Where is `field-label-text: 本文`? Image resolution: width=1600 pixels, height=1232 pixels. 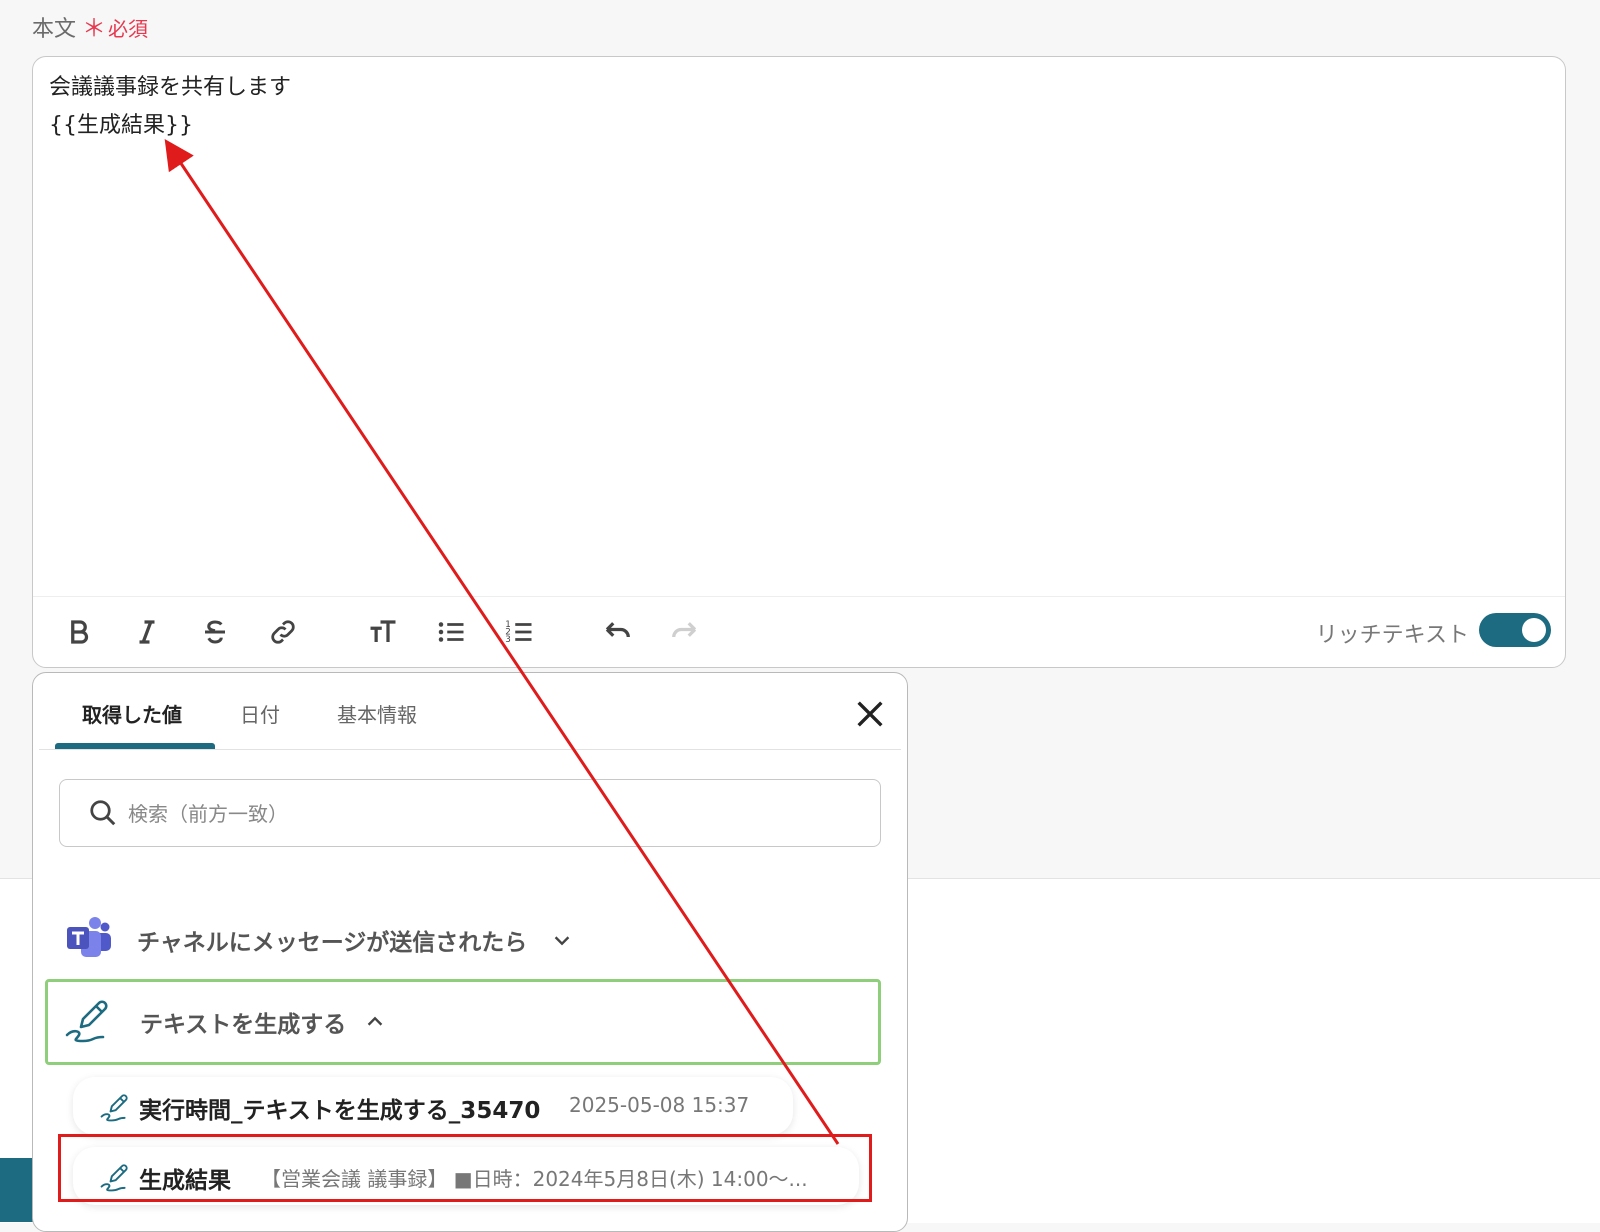
field-label-text: 本文 is located at coordinates (54, 29).